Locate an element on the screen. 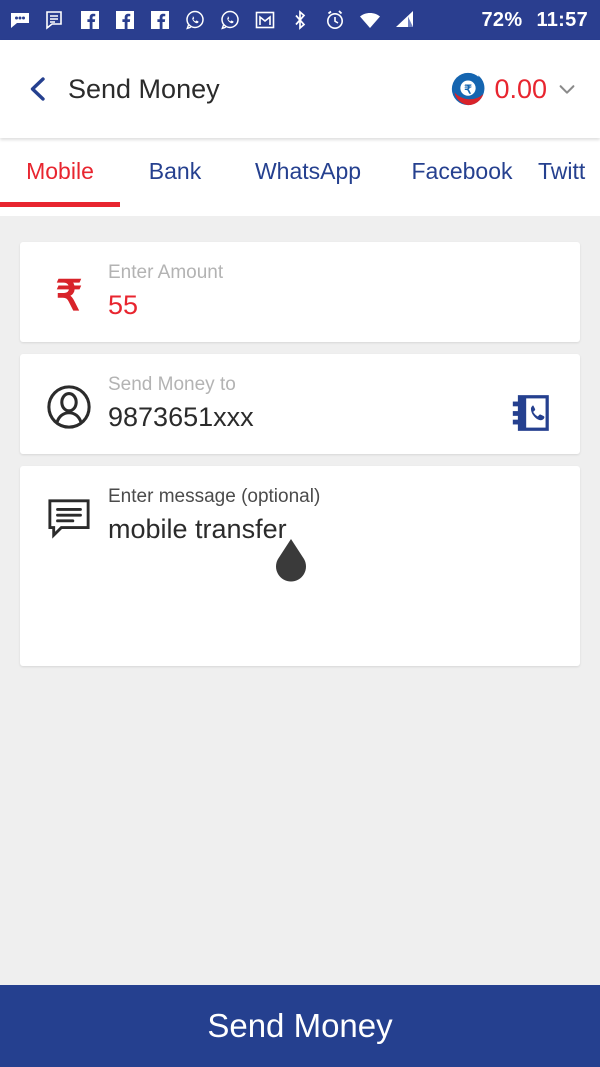 The height and width of the screenshot is (1067, 600). chevron-left-icon is located at coordinates (37, 89).